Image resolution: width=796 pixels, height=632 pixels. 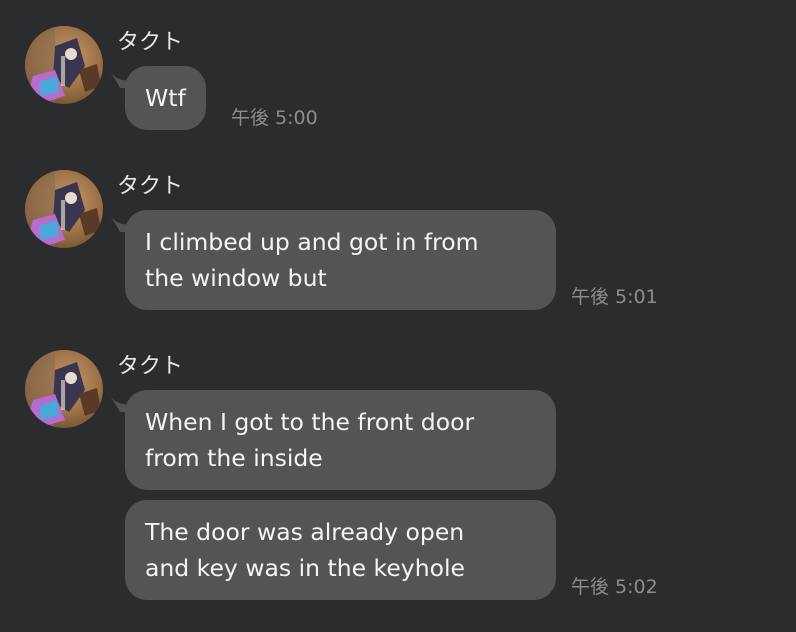 I want to click on message-timestamp: 午後 5:02, so click(x=614, y=587).